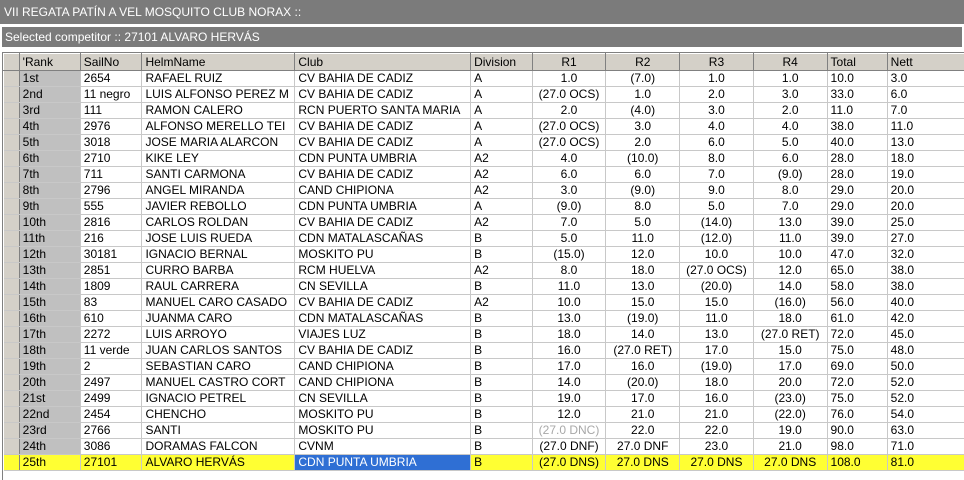 The width and height of the screenshot is (964, 480). What do you see at coordinates (111, 335) in the screenshot?
I see `sailno-cell: 2272` at bounding box center [111, 335].